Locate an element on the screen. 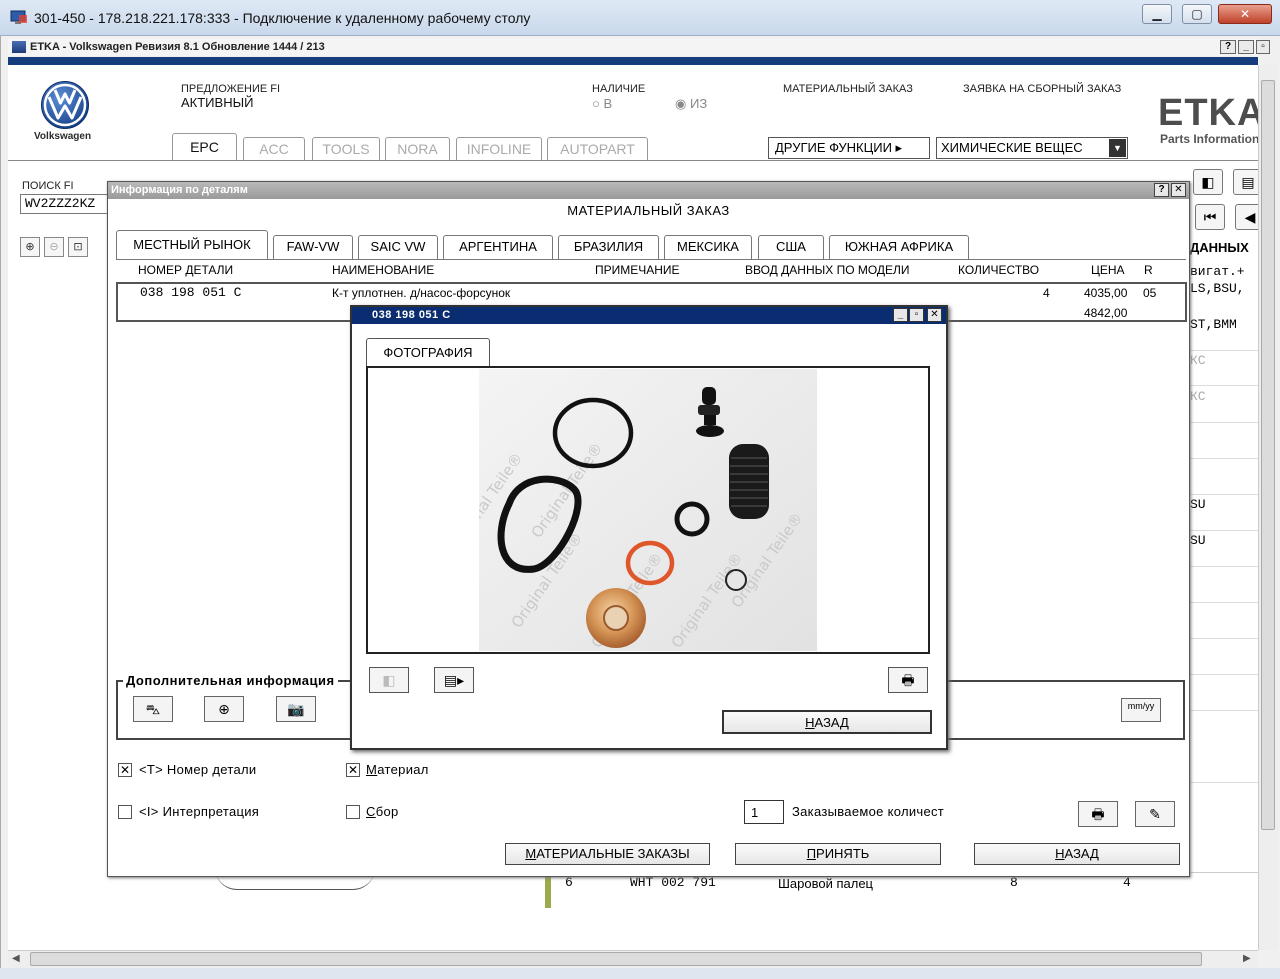  minimize-button: ▁ is located at coordinates (1157, 14).